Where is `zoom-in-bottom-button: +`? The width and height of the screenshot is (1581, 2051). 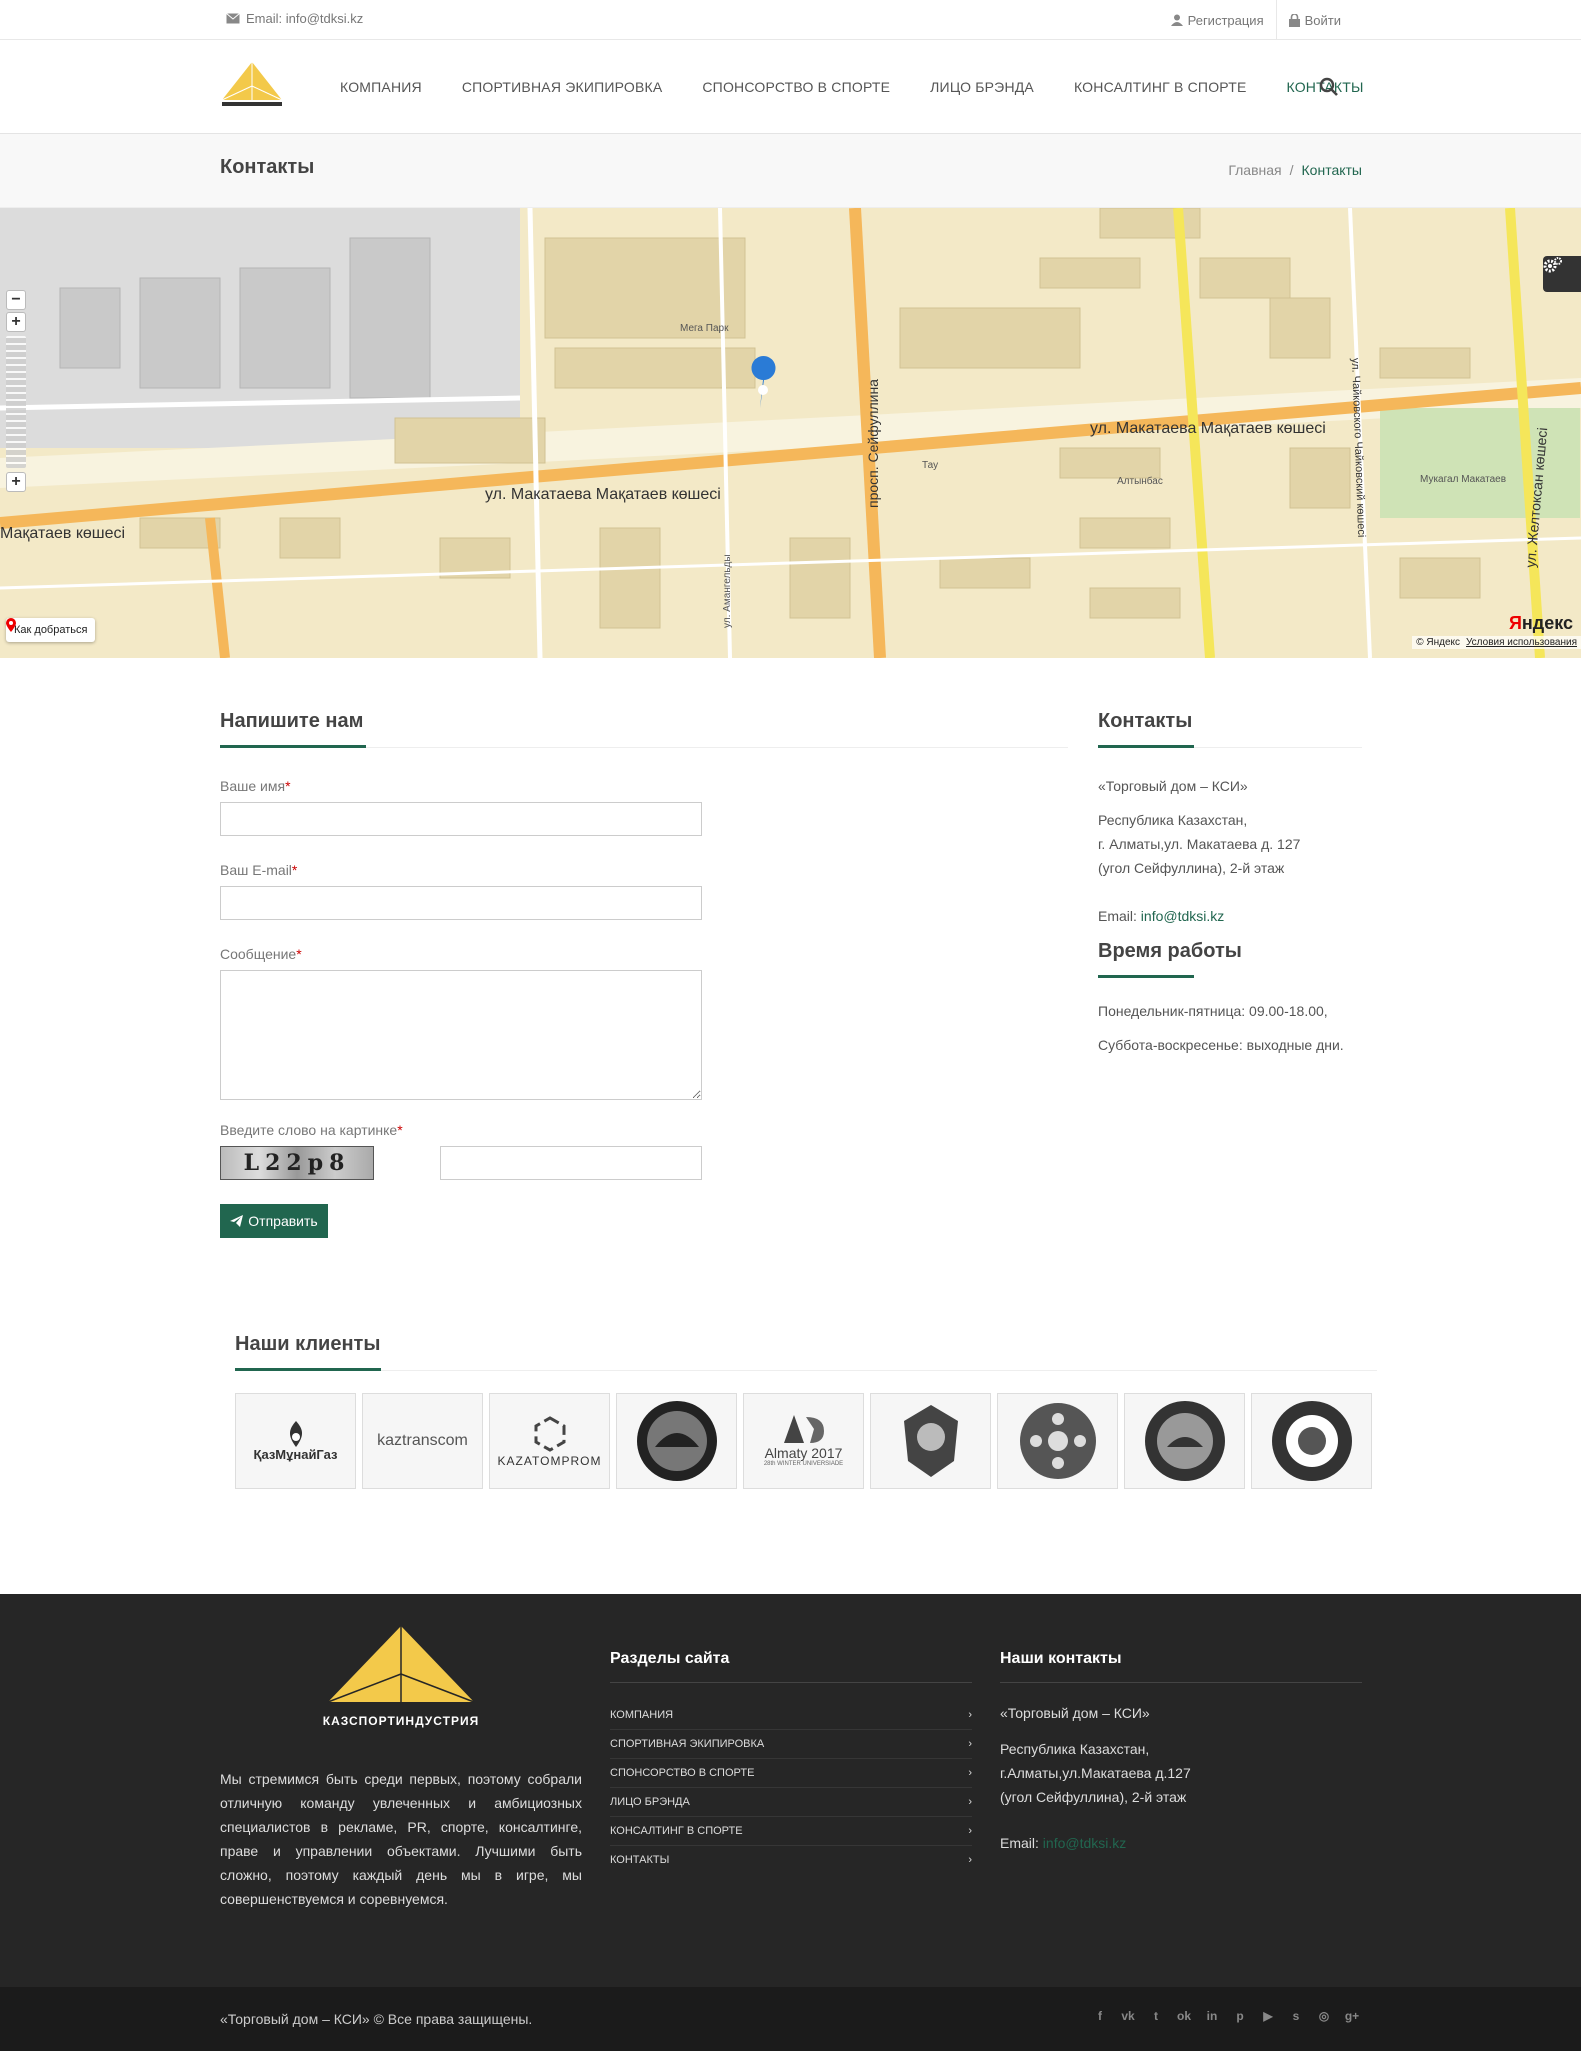 zoom-in-bottom-button: + is located at coordinates (16, 482).